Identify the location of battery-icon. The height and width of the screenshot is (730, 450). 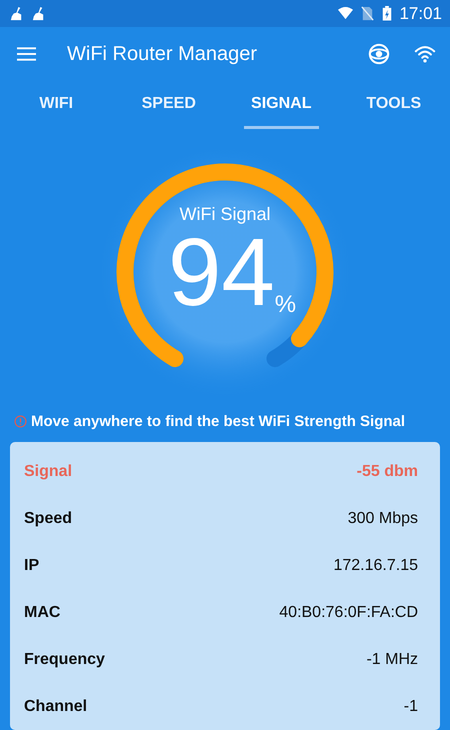
(387, 13).